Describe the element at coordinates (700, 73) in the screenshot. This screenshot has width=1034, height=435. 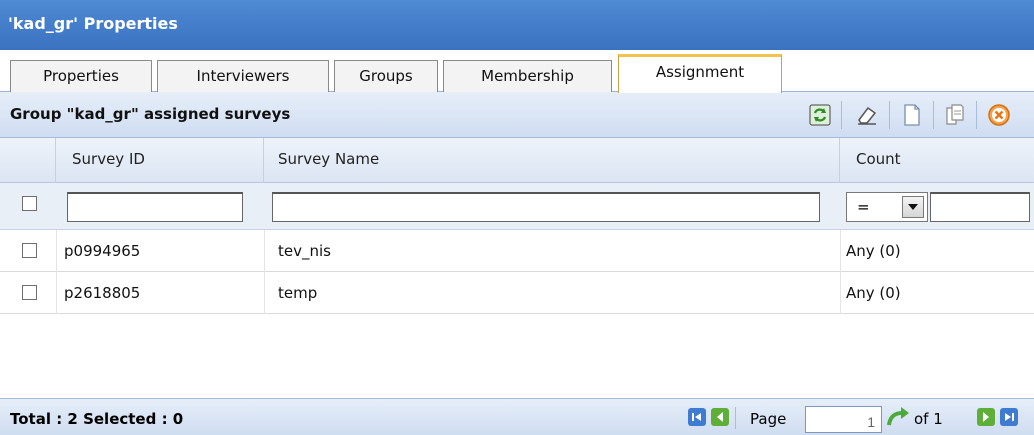
I see `tab-assignment: Assignment` at that location.